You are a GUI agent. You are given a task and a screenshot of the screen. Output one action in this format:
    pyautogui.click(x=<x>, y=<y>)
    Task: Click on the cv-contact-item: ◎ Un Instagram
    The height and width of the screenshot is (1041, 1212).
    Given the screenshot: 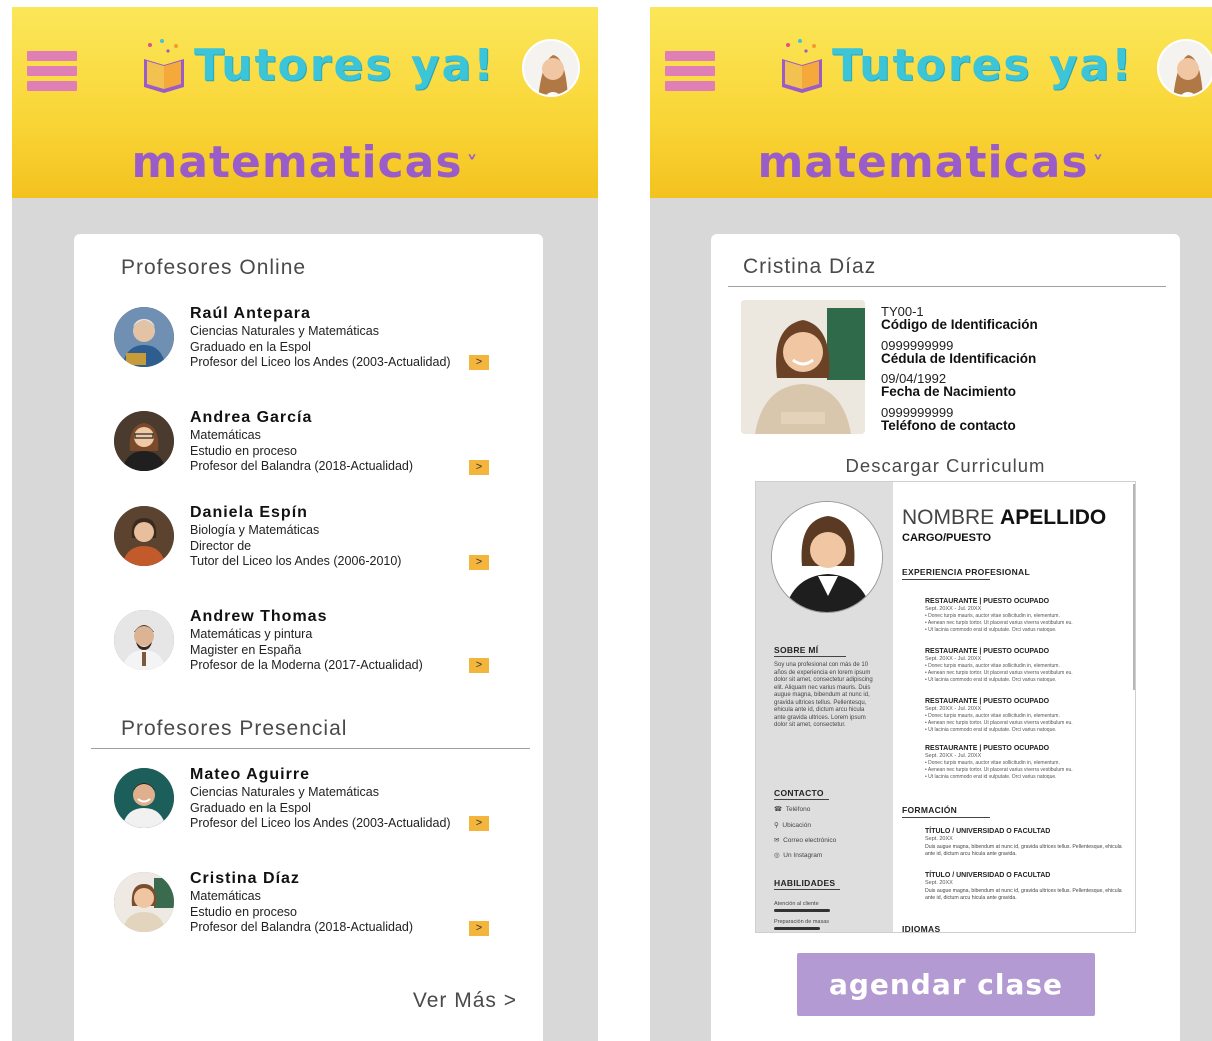 What is the action you would take?
    pyautogui.click(x=798, y=856)
    